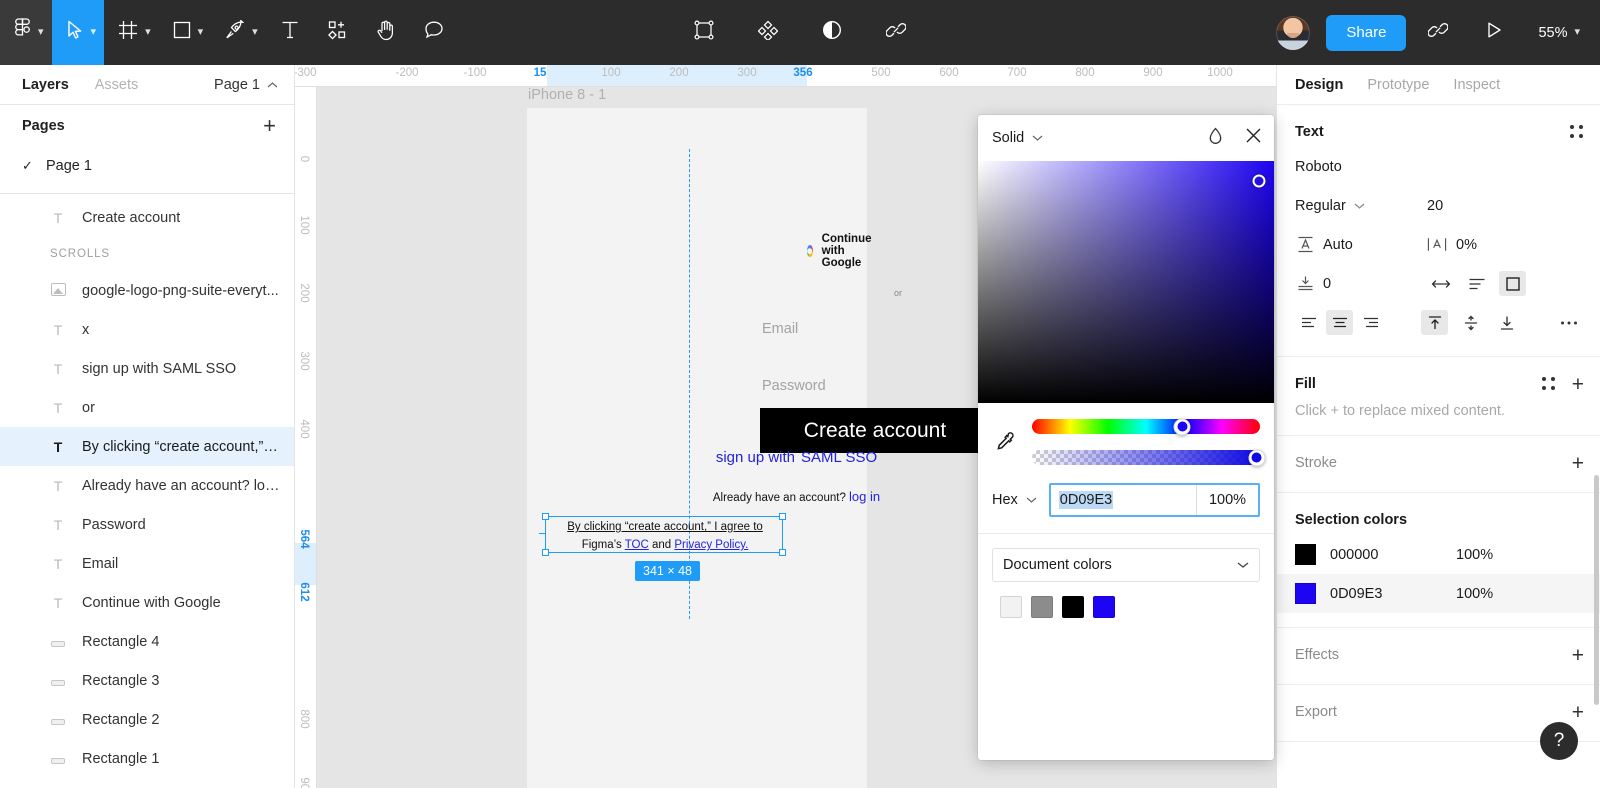  What do you see at coordinates (147, 758) in the screenshot?
I see `layer-row: Rectangle 1` at bounding box center [147, 758].